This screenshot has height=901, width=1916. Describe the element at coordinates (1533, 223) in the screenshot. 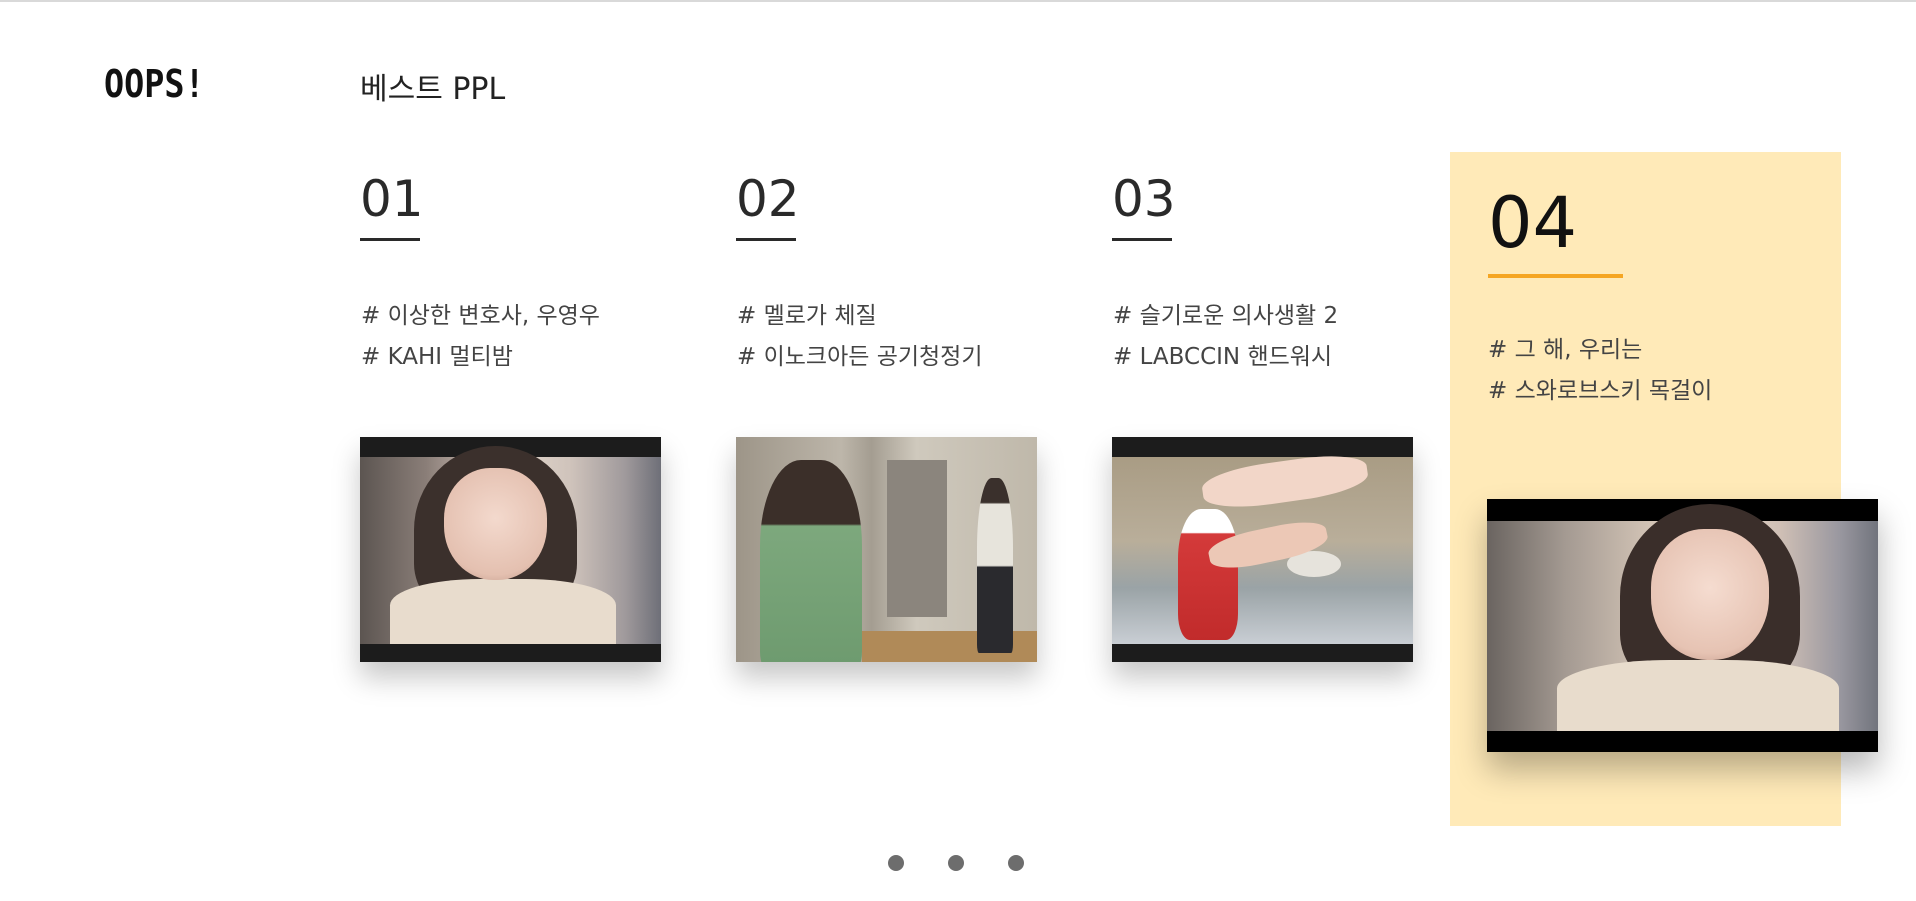

I see `card-number: 04` at that location.